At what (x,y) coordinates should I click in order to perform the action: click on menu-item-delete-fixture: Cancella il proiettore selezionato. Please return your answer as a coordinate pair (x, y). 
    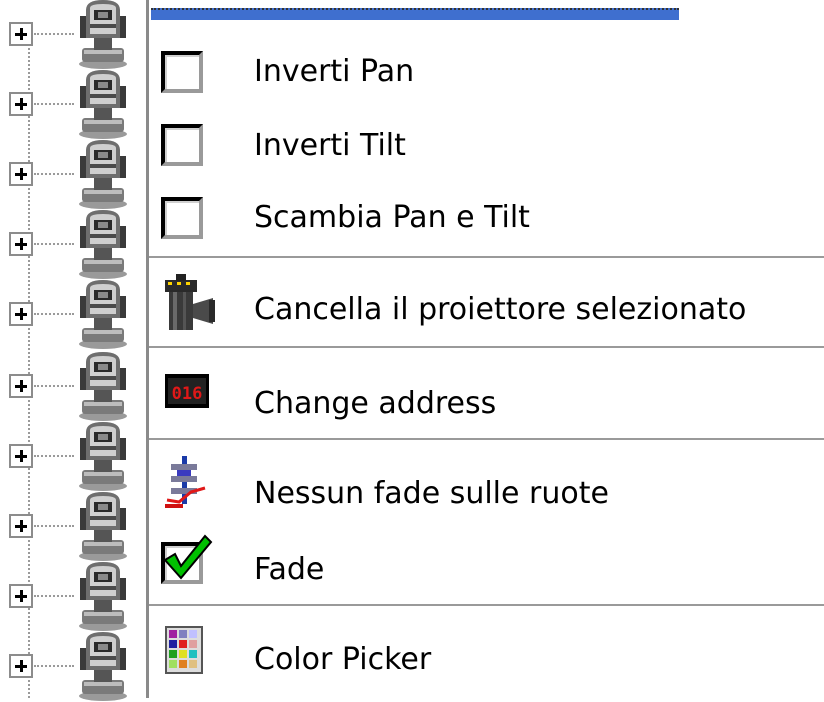
    Looking at the image, I should click on (486, 304).